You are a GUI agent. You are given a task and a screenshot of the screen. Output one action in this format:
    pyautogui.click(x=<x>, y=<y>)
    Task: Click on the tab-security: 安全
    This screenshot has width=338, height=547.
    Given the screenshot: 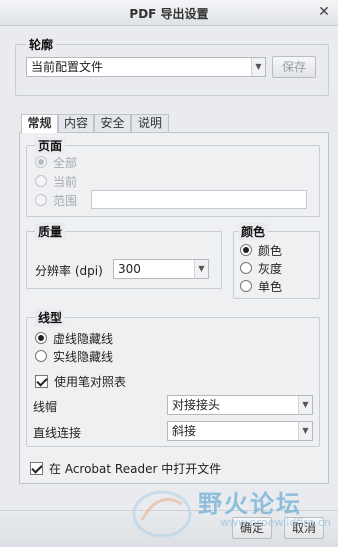 What is the action you would take?
    pyautogui.click(x=112, y=123)
    